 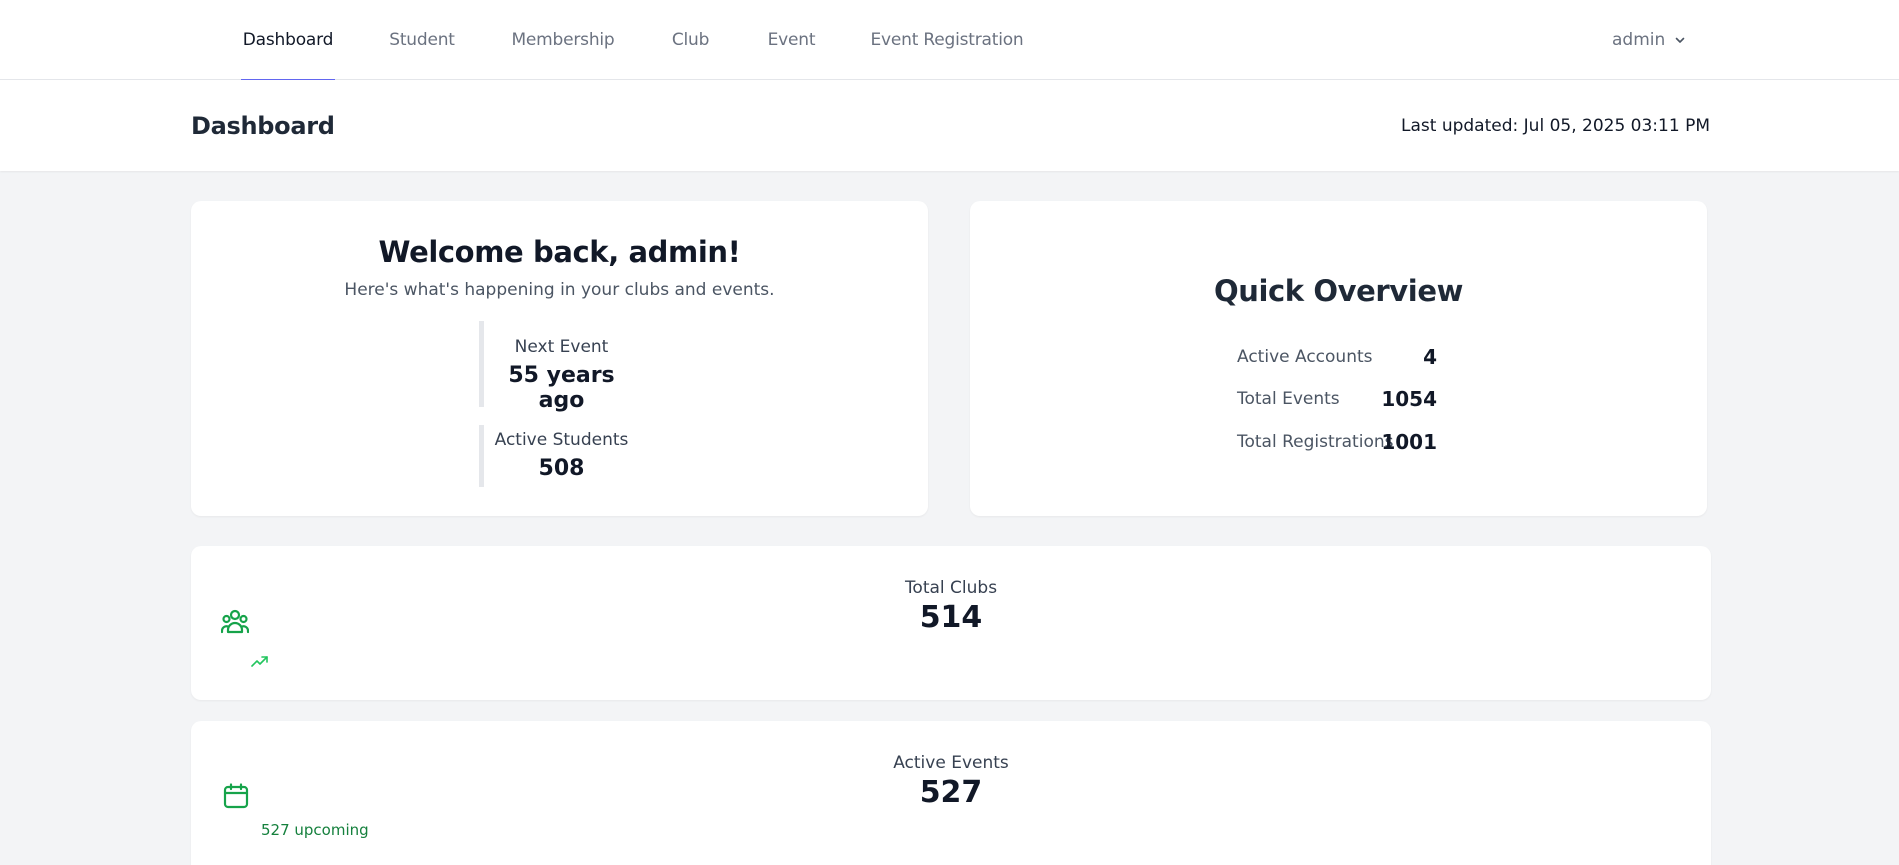 What do you see at coordinates (1639, 40) in the screenshot?
I see `user-name: admin` at bounding box center [1639, 40].